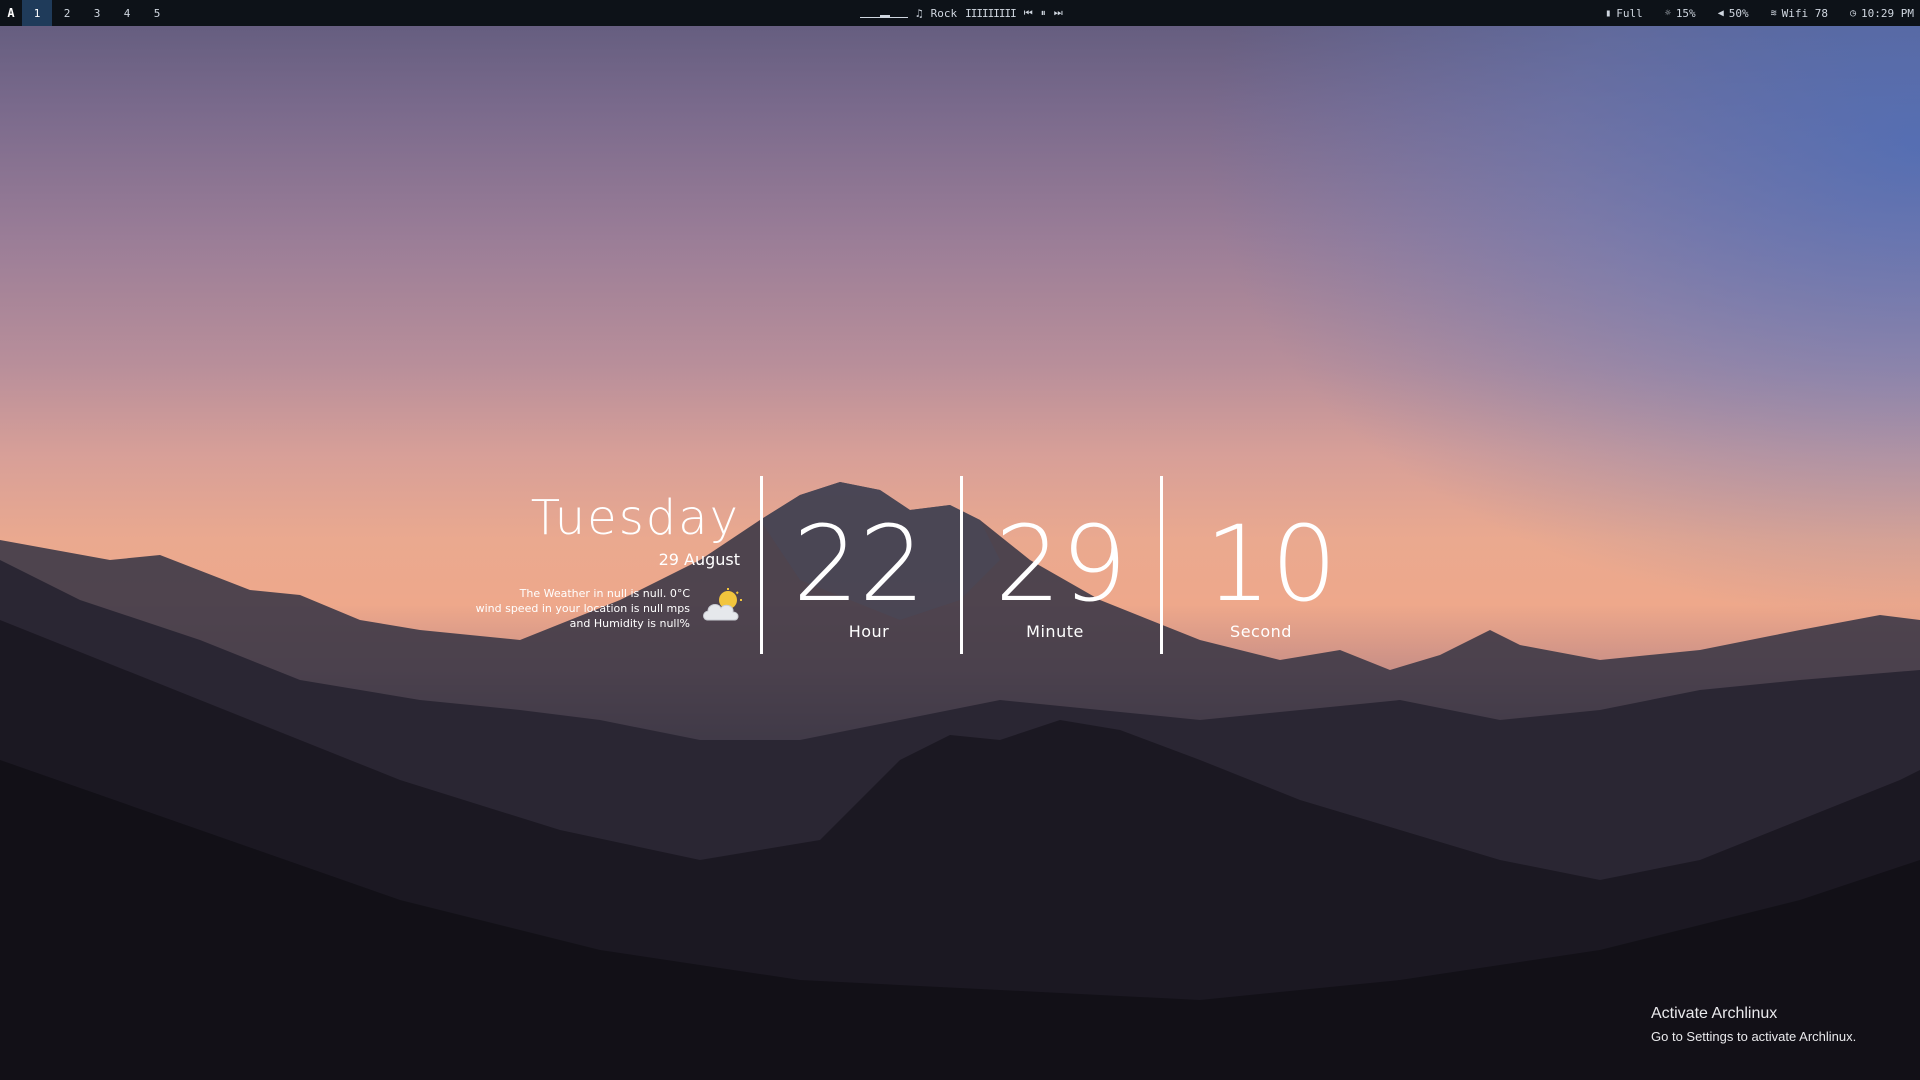  I want to click on activation-subtitle: Go to Settings to activate Archlinux., so click(1754, 1036).